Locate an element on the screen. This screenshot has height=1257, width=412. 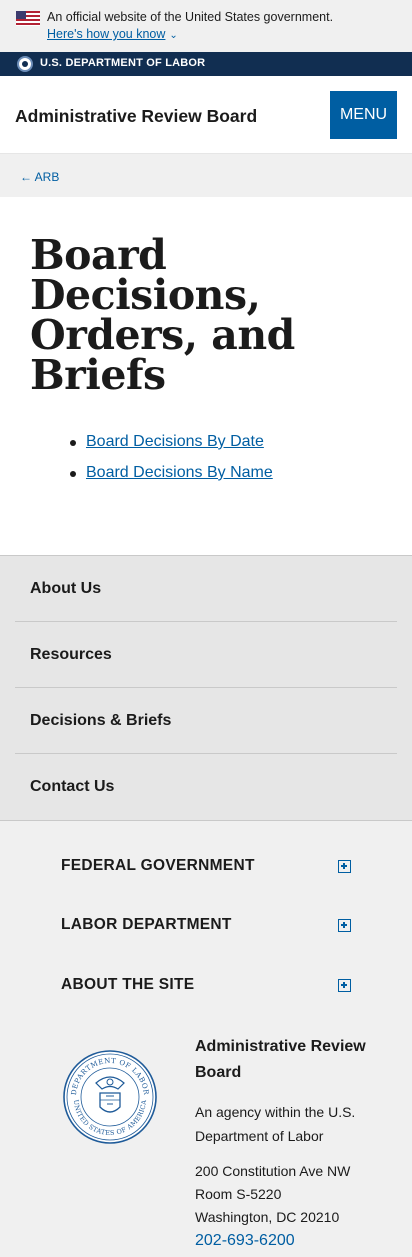
agency-bar-label: U.S. DEPARTMENT OF LABOR is located at coordinates (122, 63).